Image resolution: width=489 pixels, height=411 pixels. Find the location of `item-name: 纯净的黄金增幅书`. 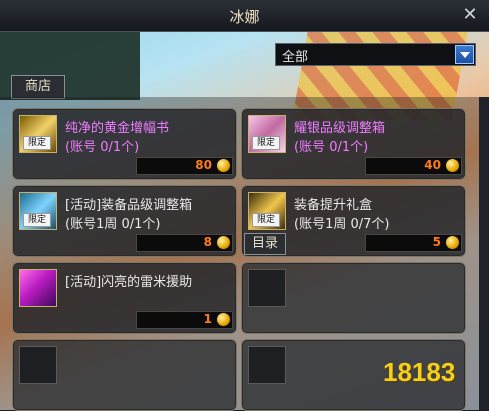

item-name: 纯净的黄金增幅书 is located at coordinates (117, 128).